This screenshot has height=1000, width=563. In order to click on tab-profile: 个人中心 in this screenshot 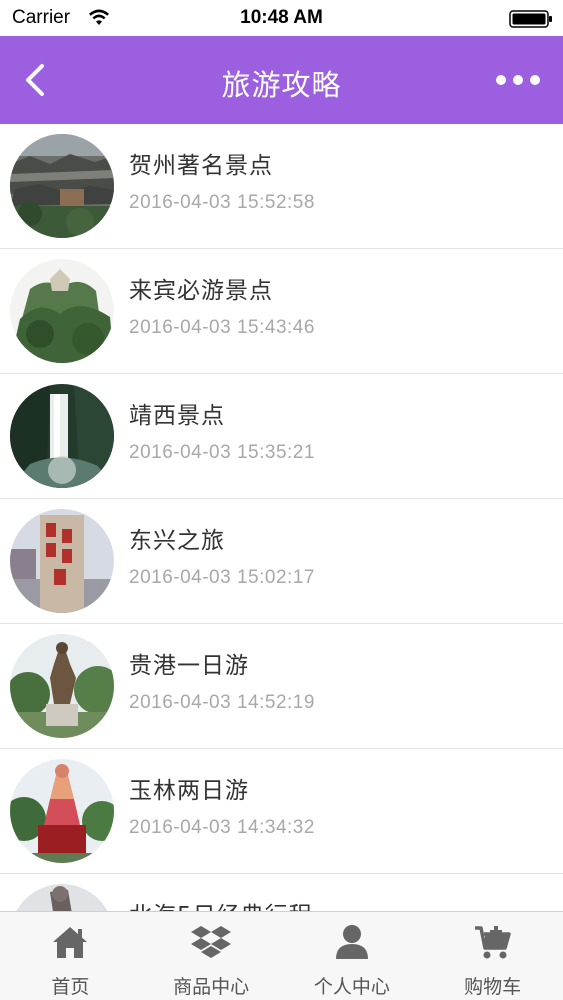, I will do `click(352, 956)`.